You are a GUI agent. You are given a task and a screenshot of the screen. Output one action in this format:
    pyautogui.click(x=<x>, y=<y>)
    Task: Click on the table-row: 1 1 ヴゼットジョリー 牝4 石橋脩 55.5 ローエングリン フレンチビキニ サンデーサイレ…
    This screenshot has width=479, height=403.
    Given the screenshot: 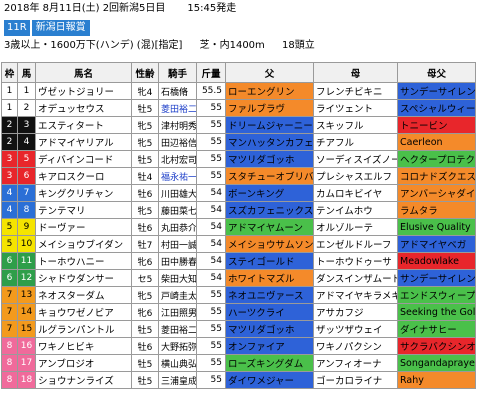 What is the action you would take?
    pyautogui.click(x=238, y=91)
    